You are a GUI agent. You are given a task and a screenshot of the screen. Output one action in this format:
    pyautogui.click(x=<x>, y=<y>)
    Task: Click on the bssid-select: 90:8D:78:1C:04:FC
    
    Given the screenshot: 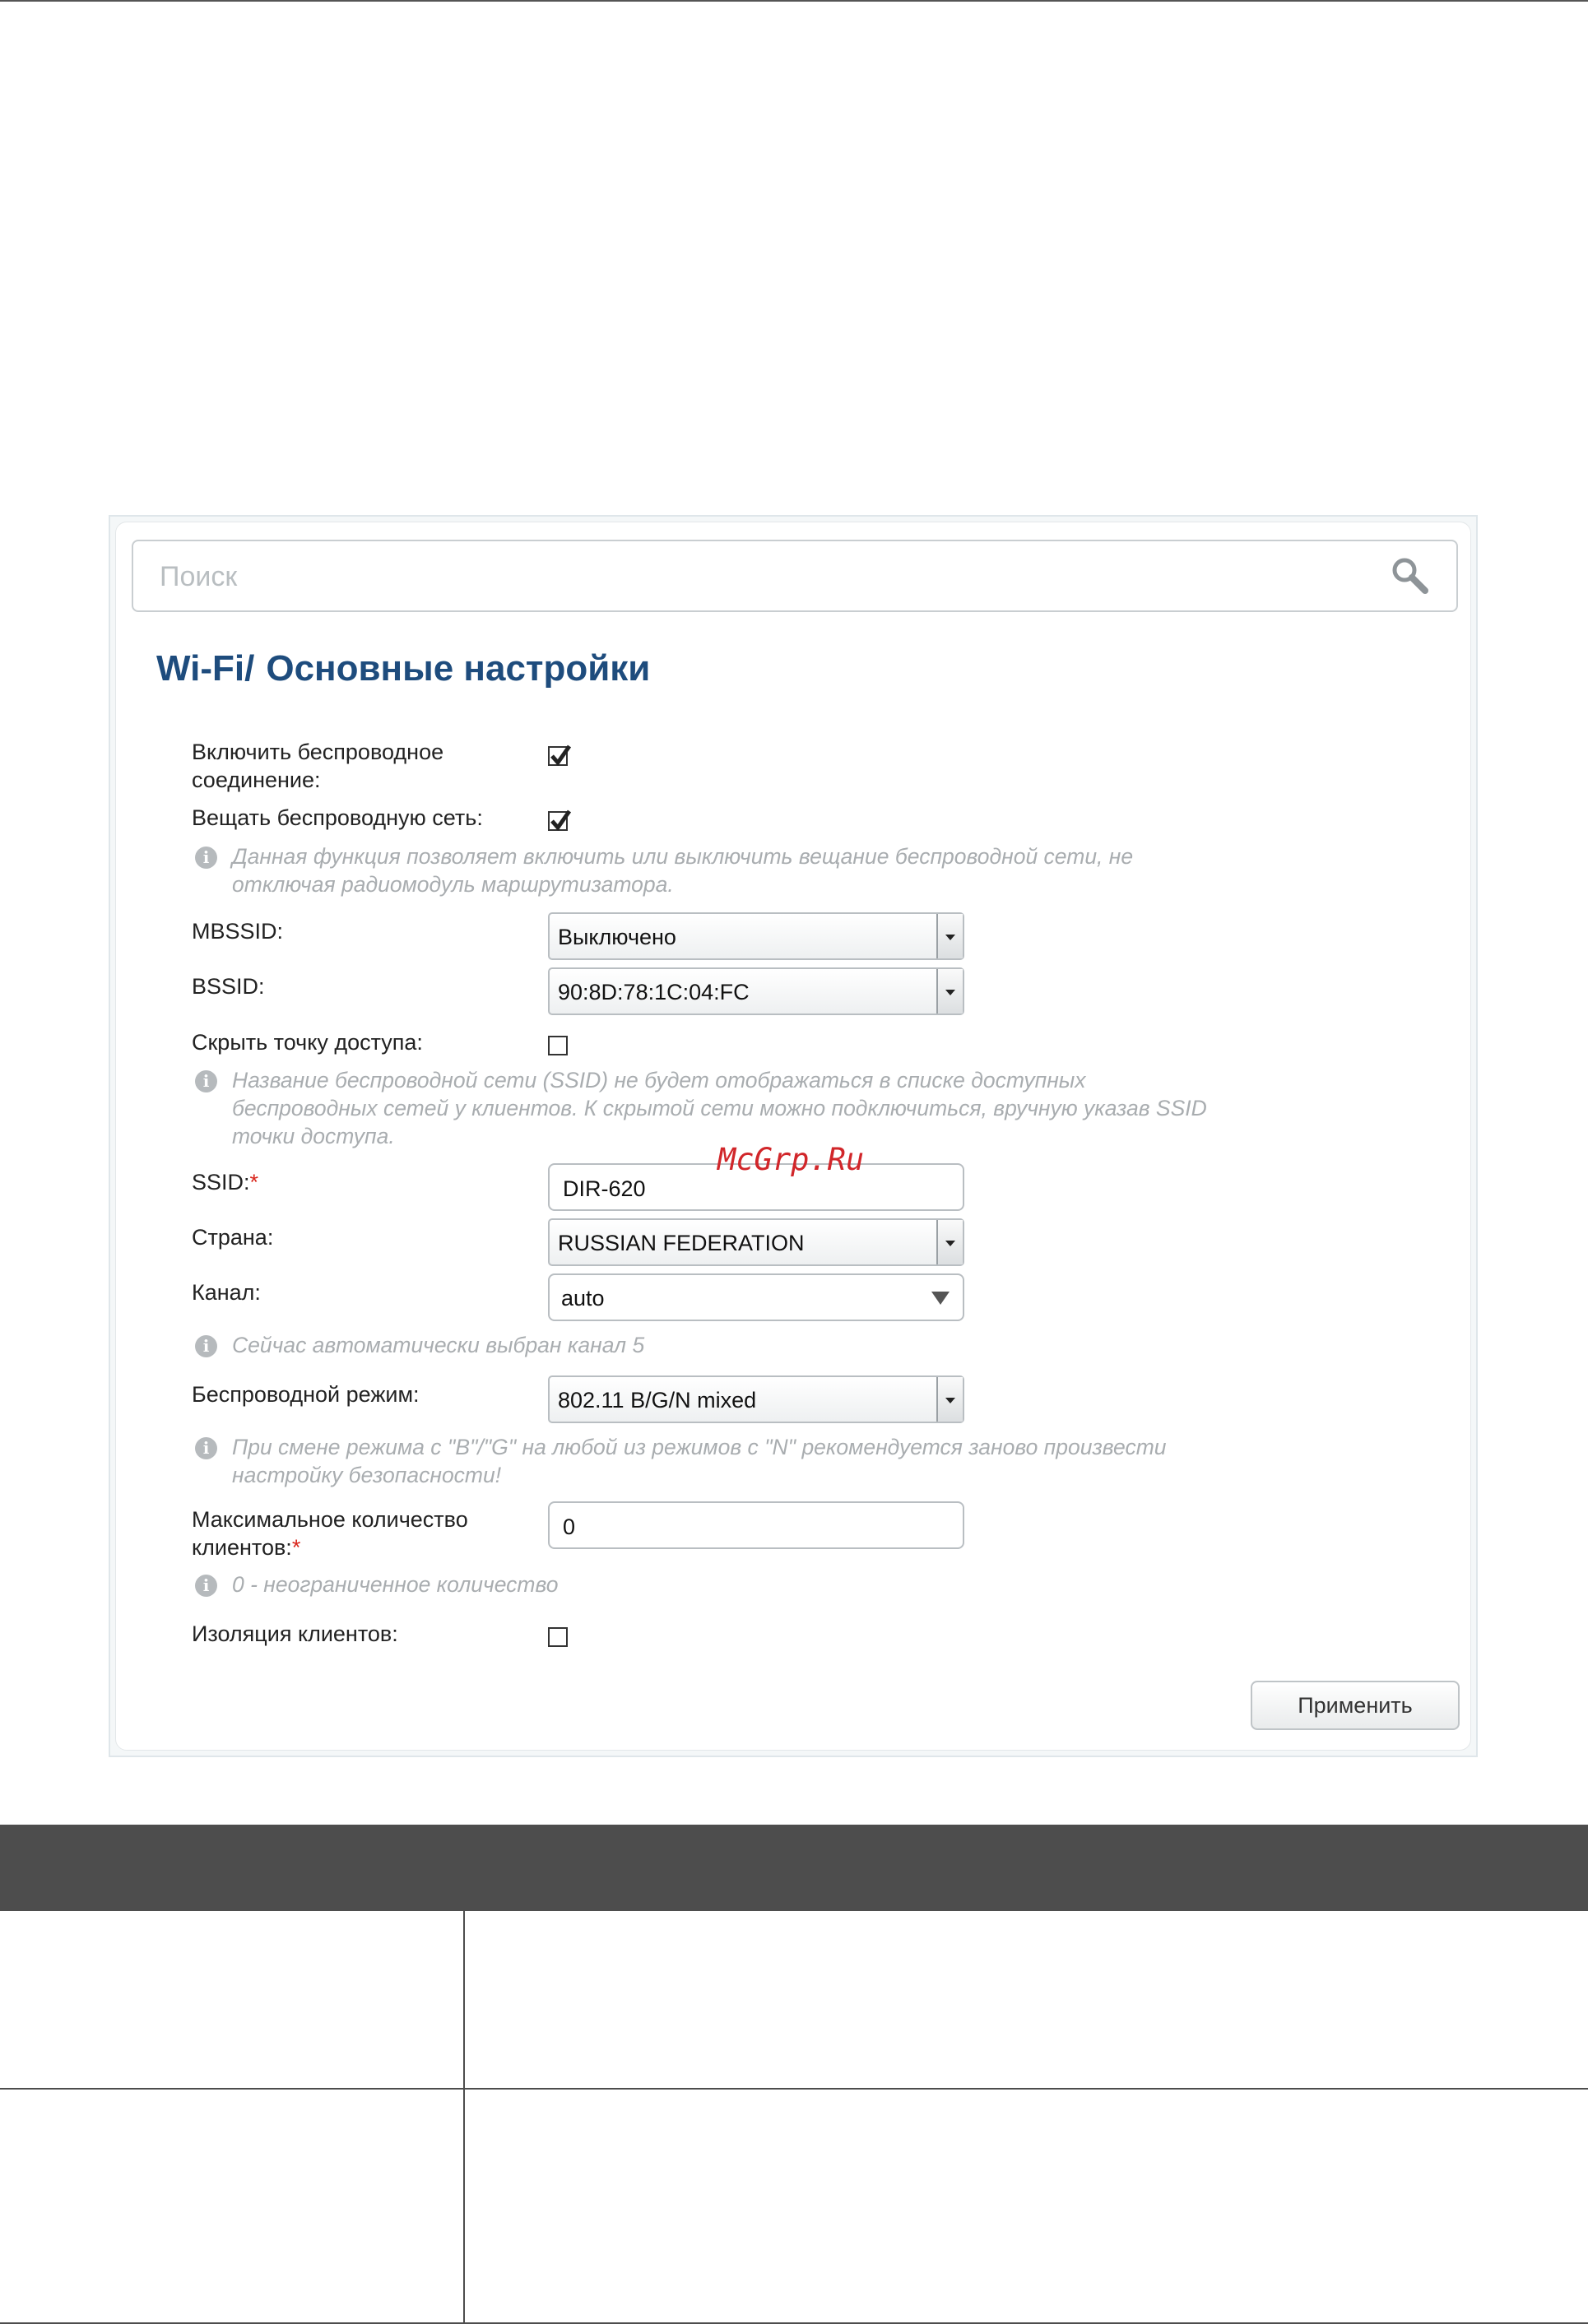 What is the action you would take?
    pyautogui.click(x=756, y=991)
    